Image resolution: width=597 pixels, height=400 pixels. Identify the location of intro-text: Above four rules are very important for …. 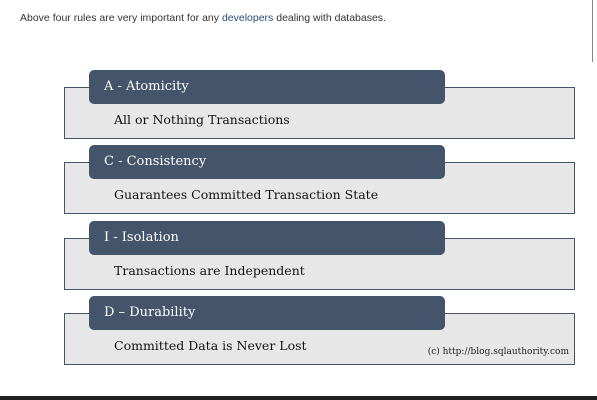
(203, 18).